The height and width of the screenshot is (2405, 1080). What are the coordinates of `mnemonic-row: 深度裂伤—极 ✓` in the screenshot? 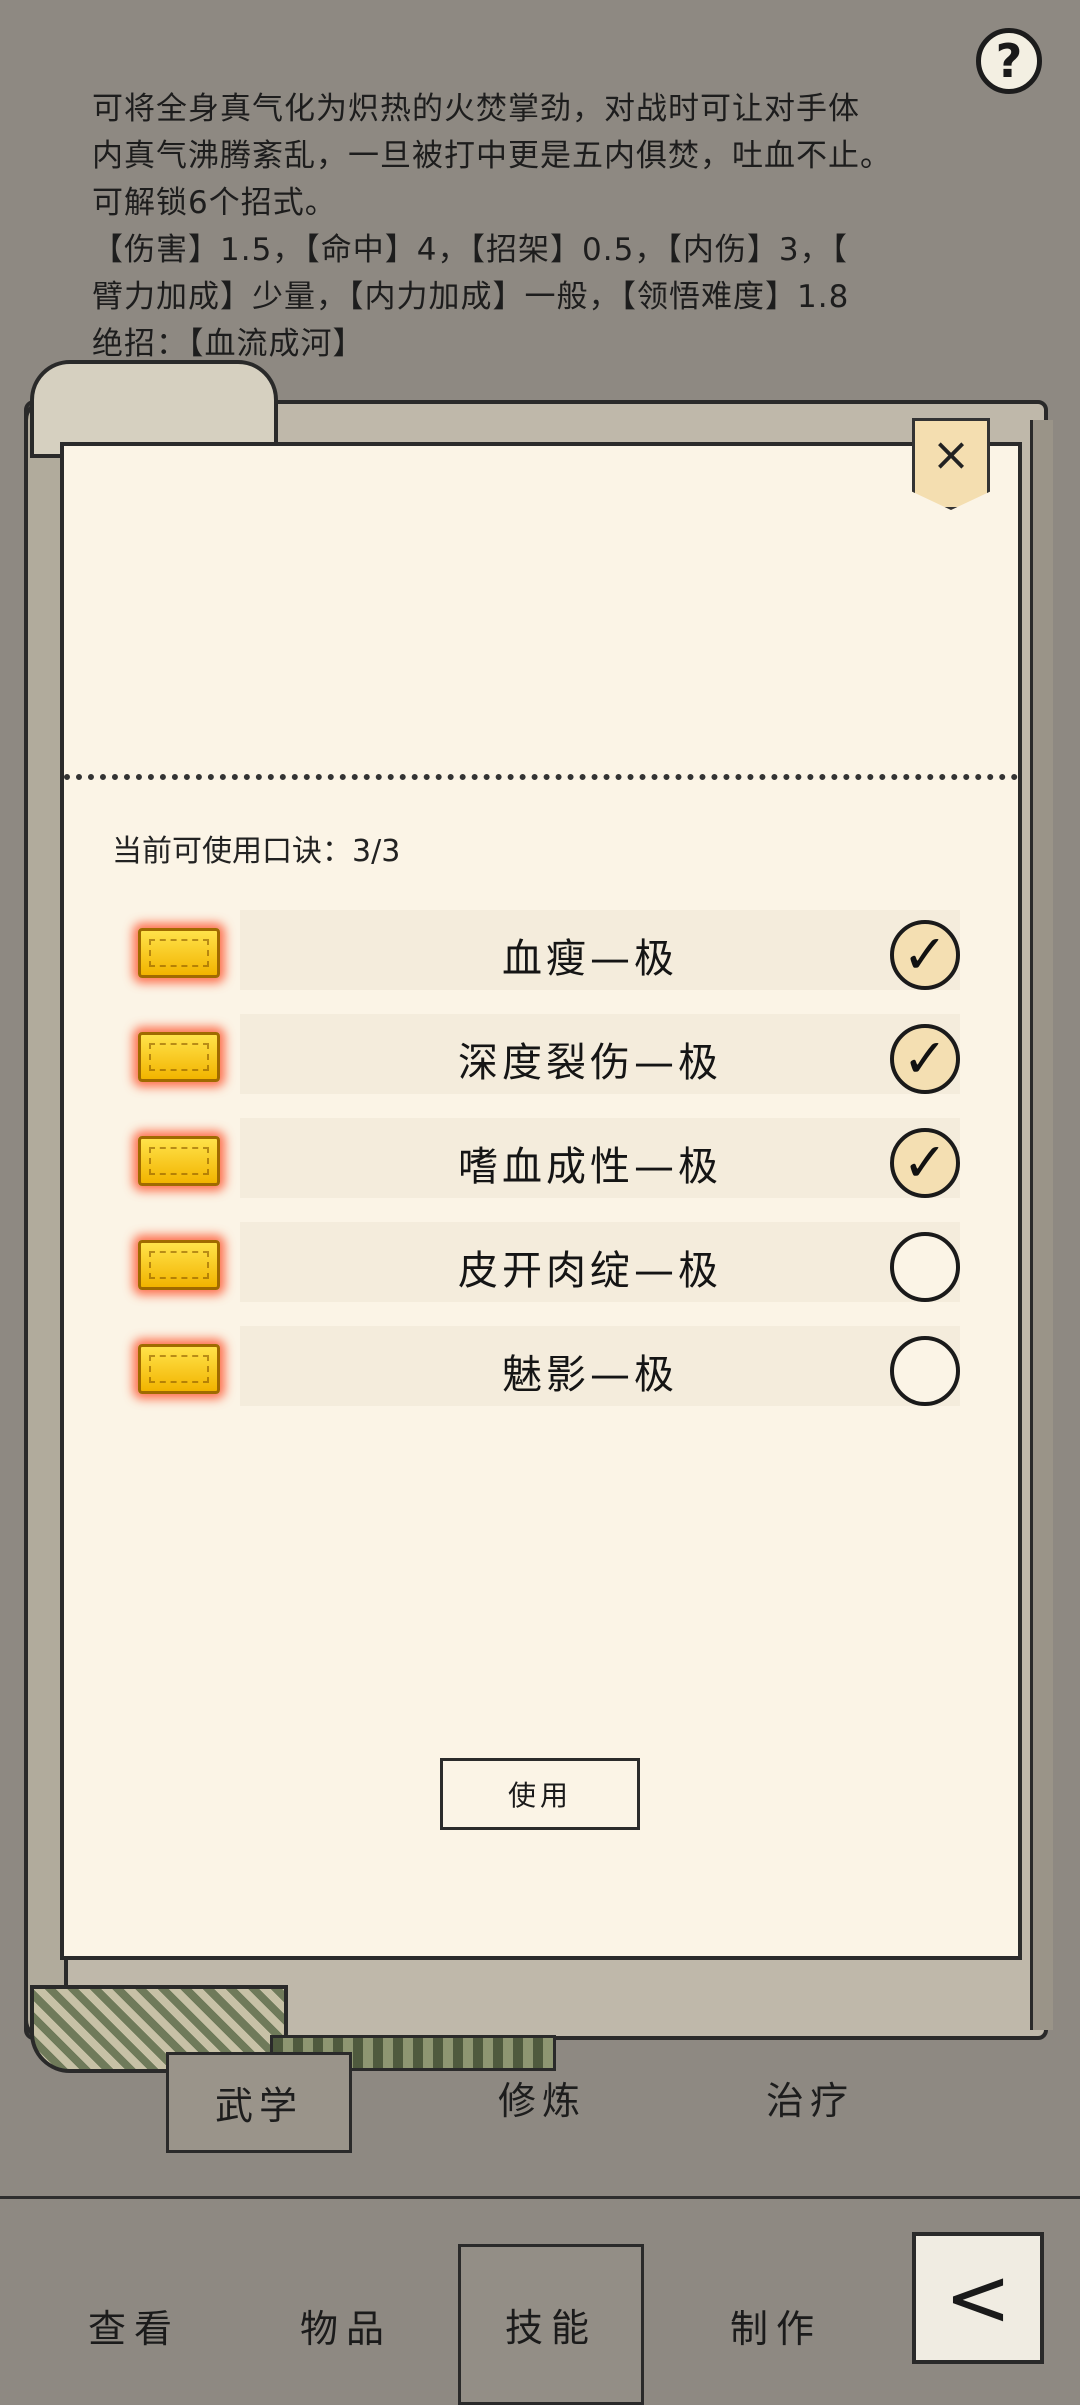 It's located at (550, 1055).